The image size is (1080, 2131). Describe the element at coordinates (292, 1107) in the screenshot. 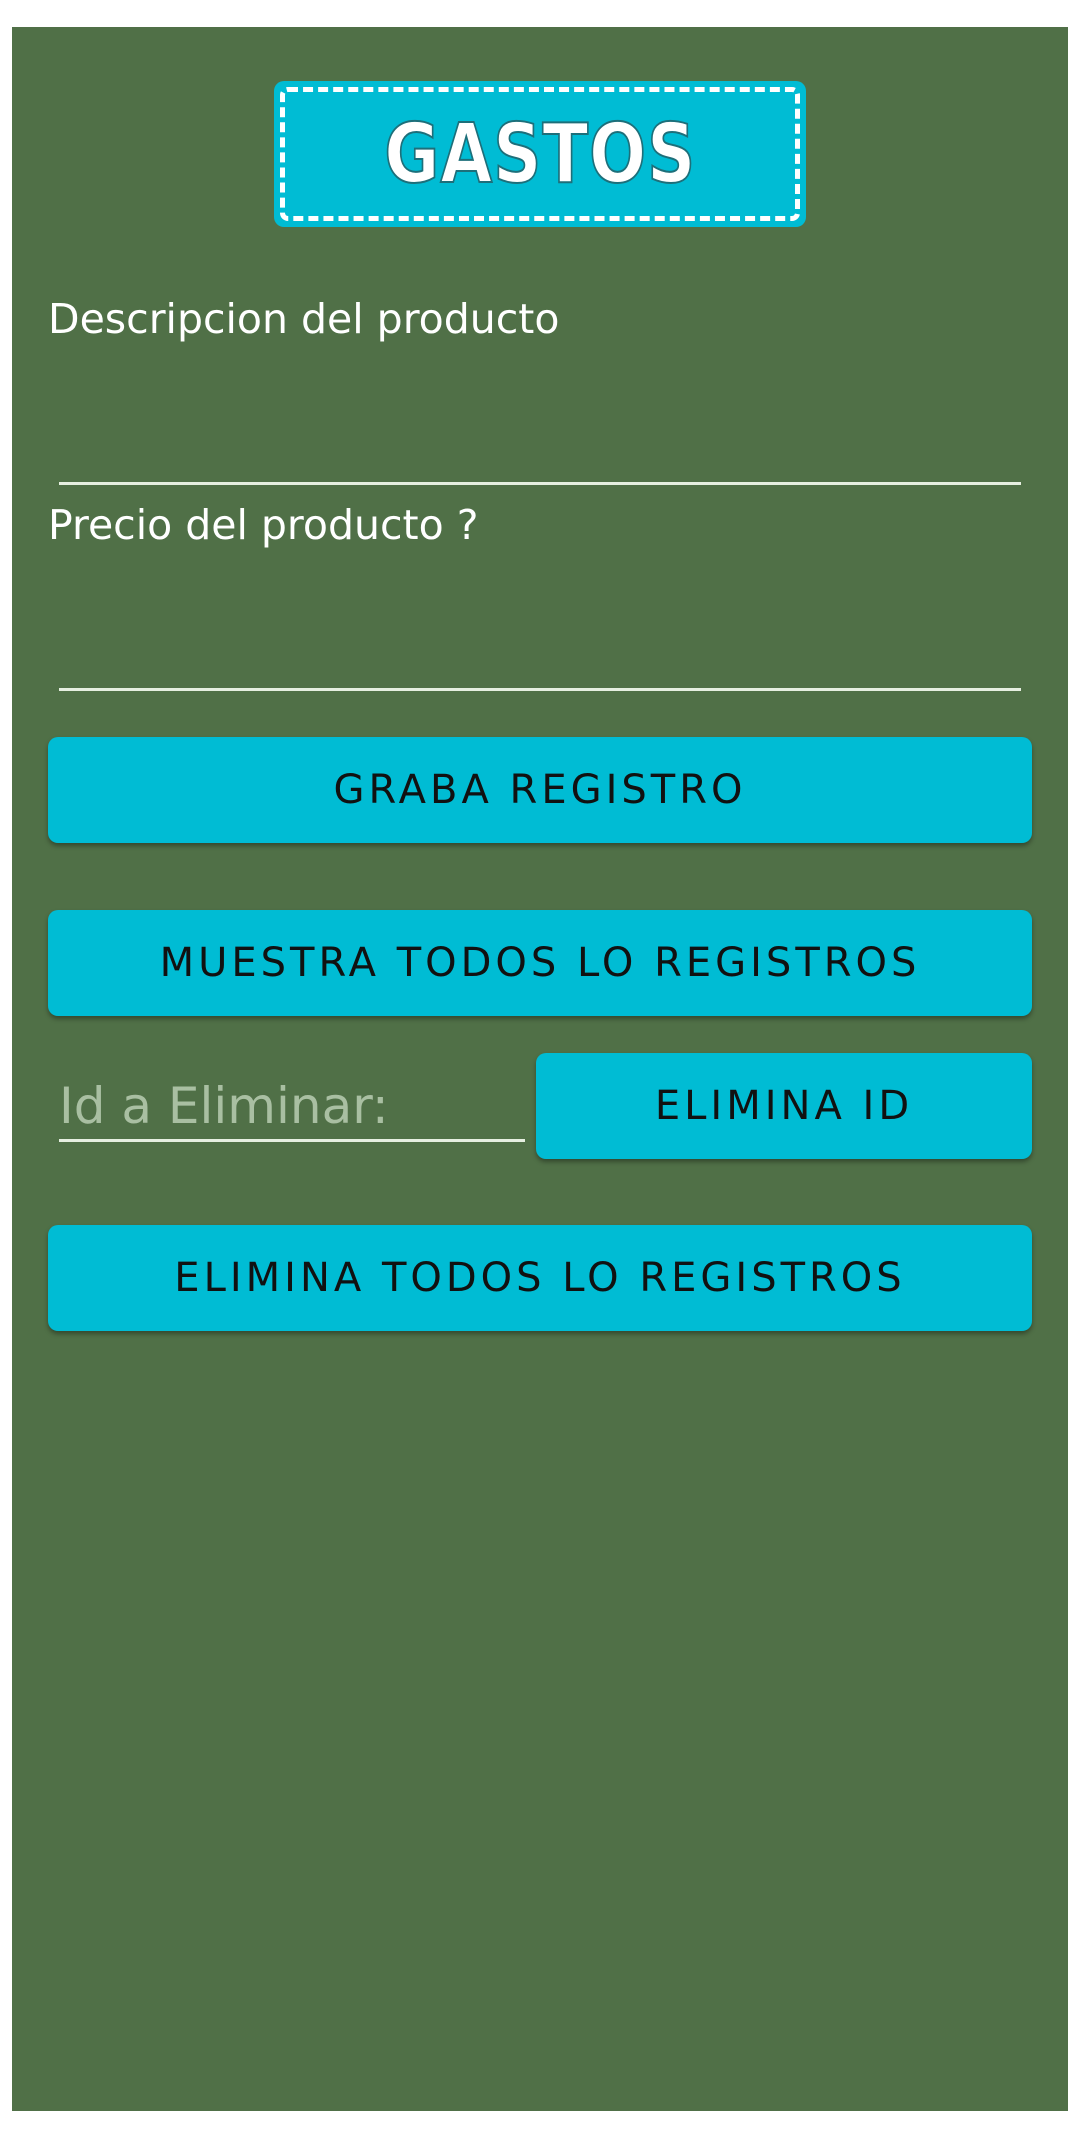

I see `delete-id-input` at that location.